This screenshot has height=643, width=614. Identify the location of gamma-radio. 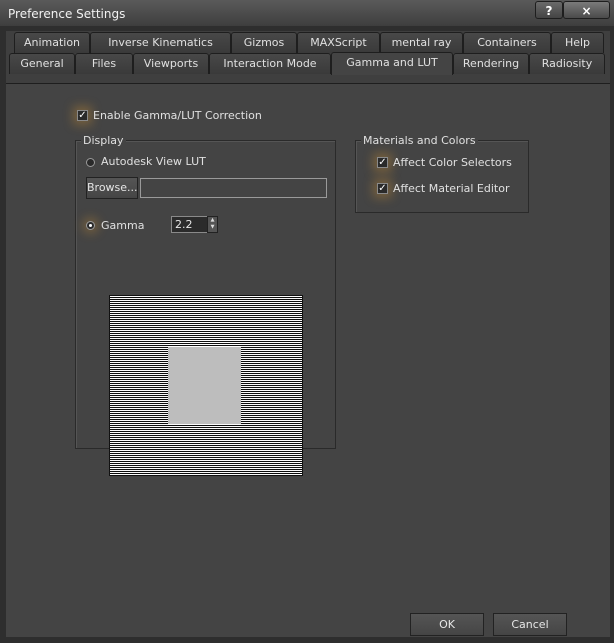
(90, 225).